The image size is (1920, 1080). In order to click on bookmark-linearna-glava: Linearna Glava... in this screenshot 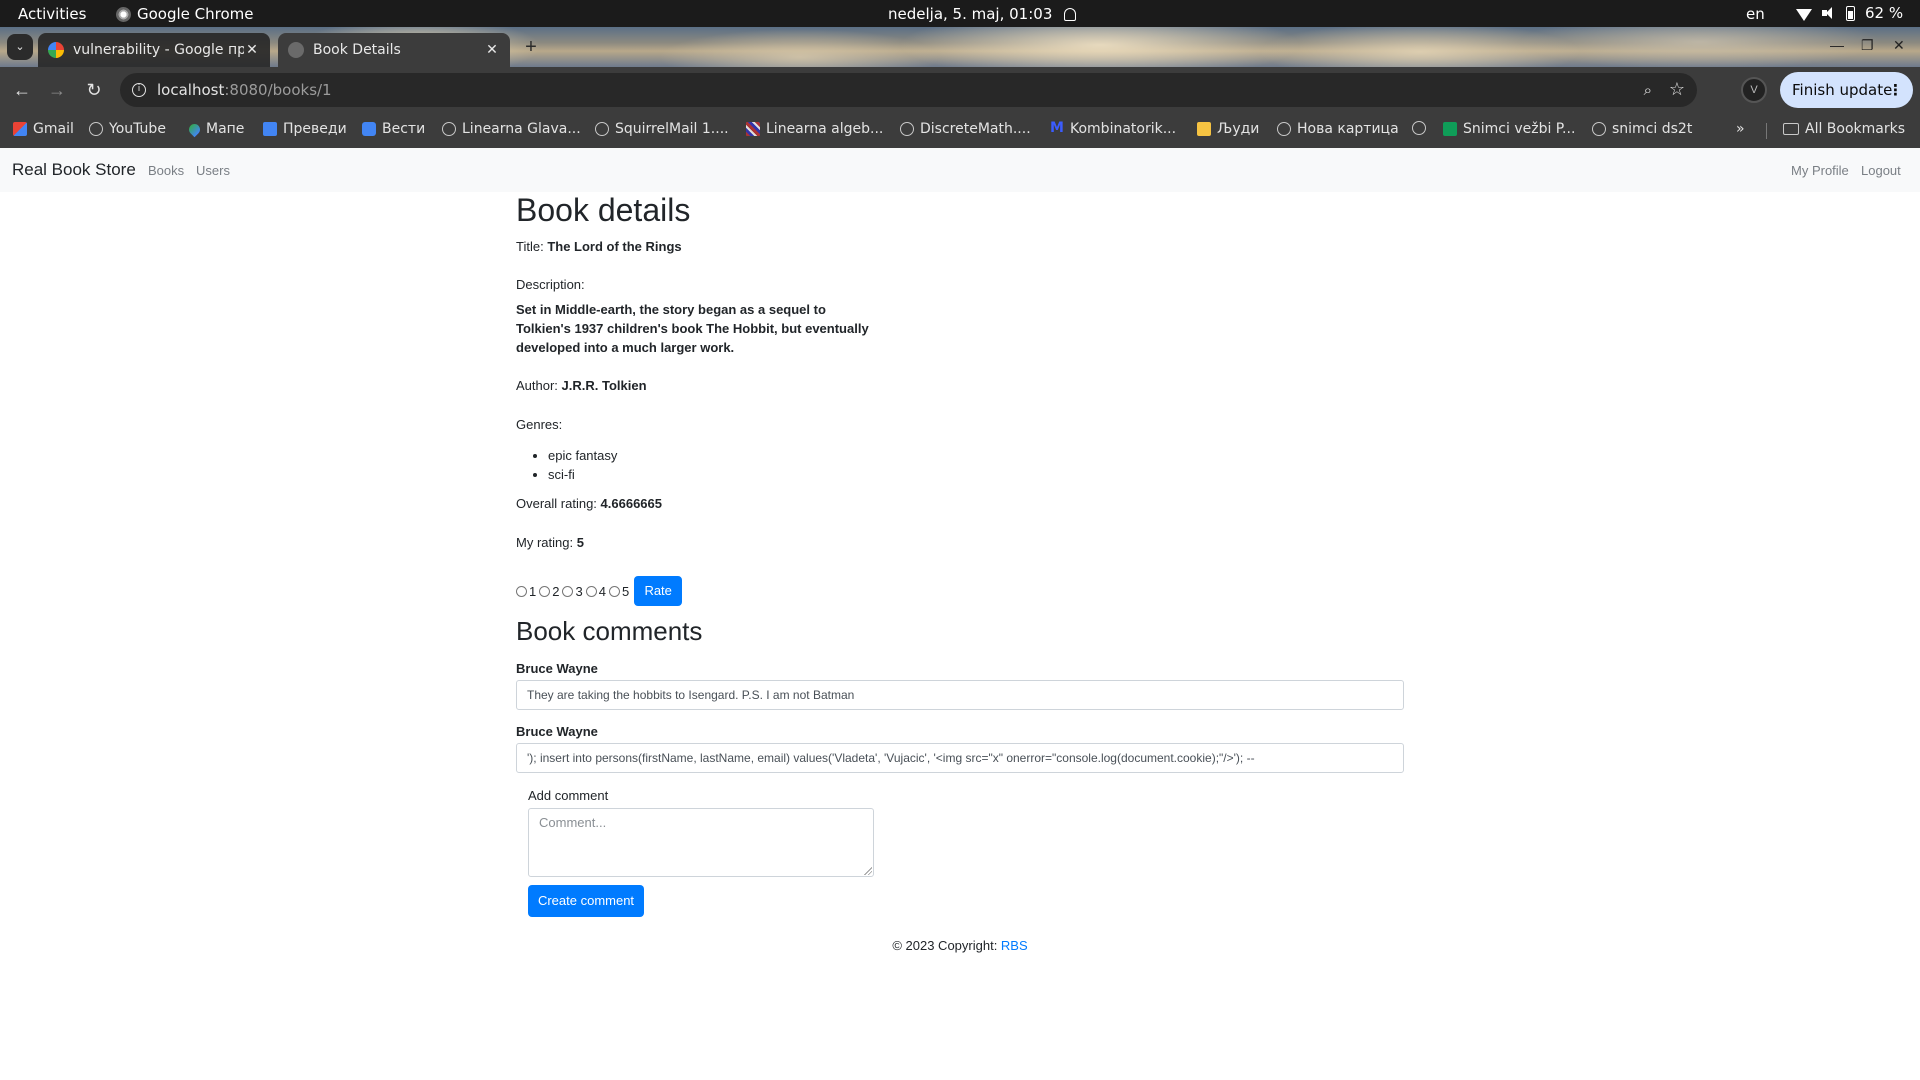, I will do `click(511, 129)`.